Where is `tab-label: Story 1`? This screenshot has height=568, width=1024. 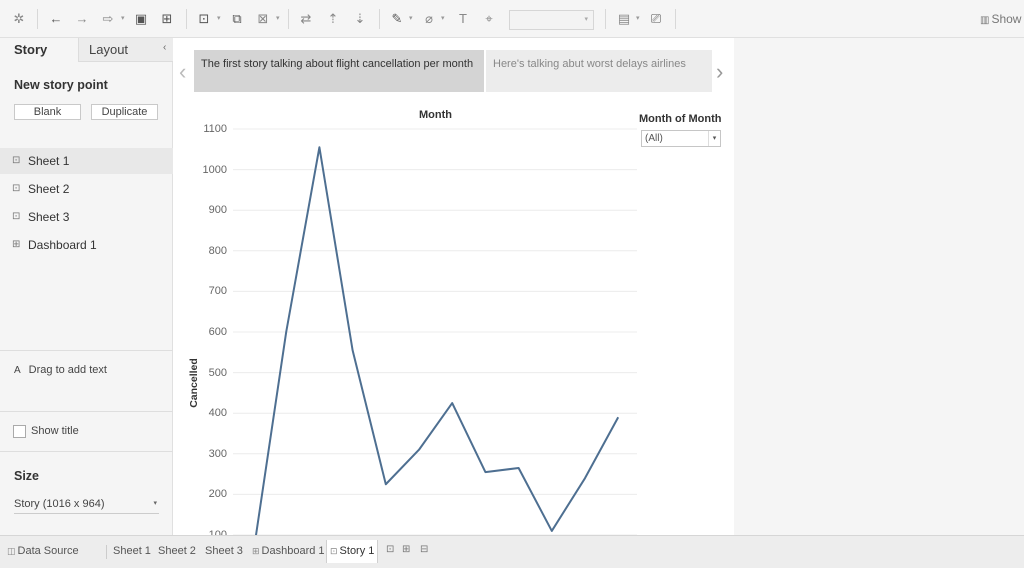 tab-label: Story 1 is located at coordinates (357, 551).